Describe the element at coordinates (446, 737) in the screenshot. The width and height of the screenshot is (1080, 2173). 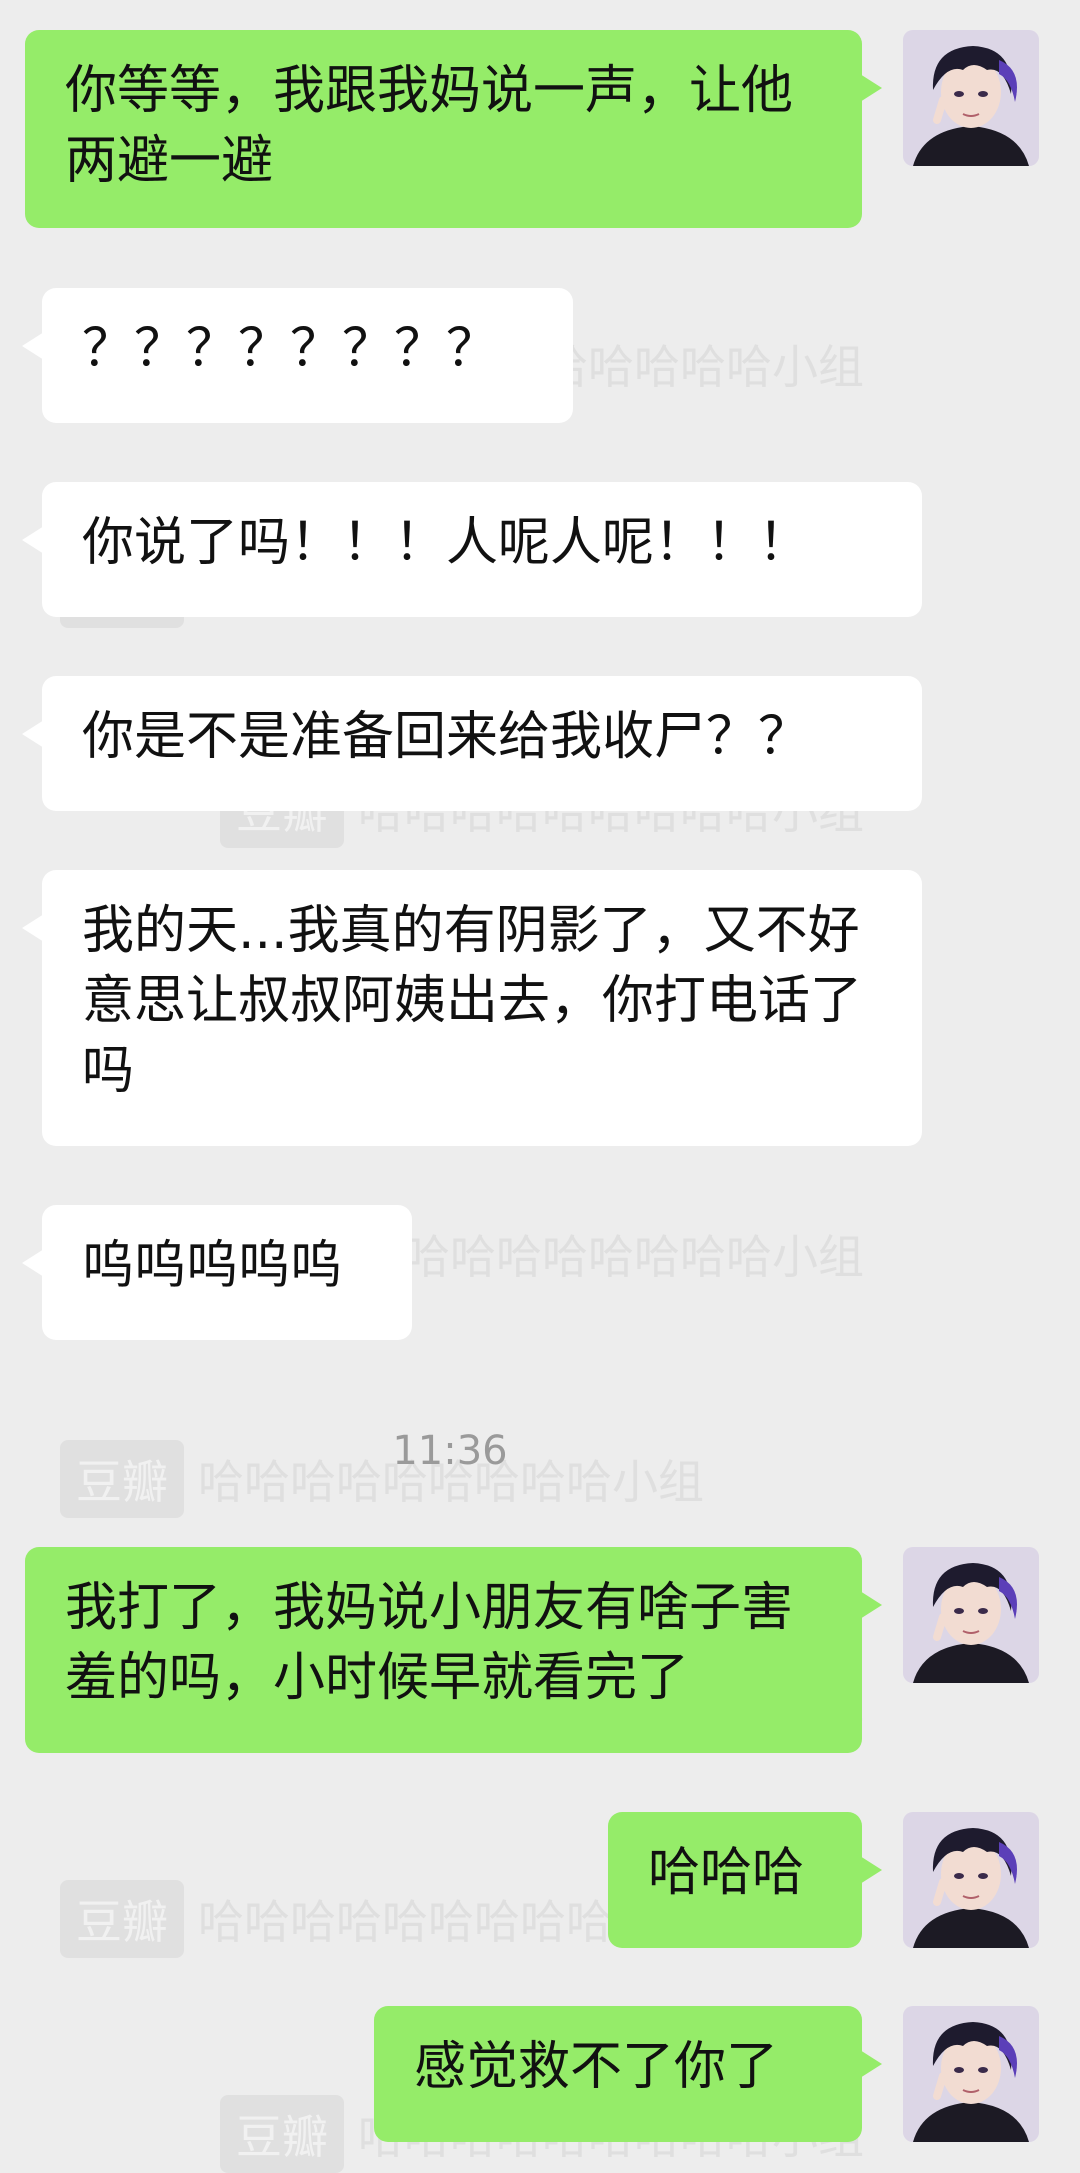
I see `message-text: 你是不是准备回来给我收尸？？` at that location.